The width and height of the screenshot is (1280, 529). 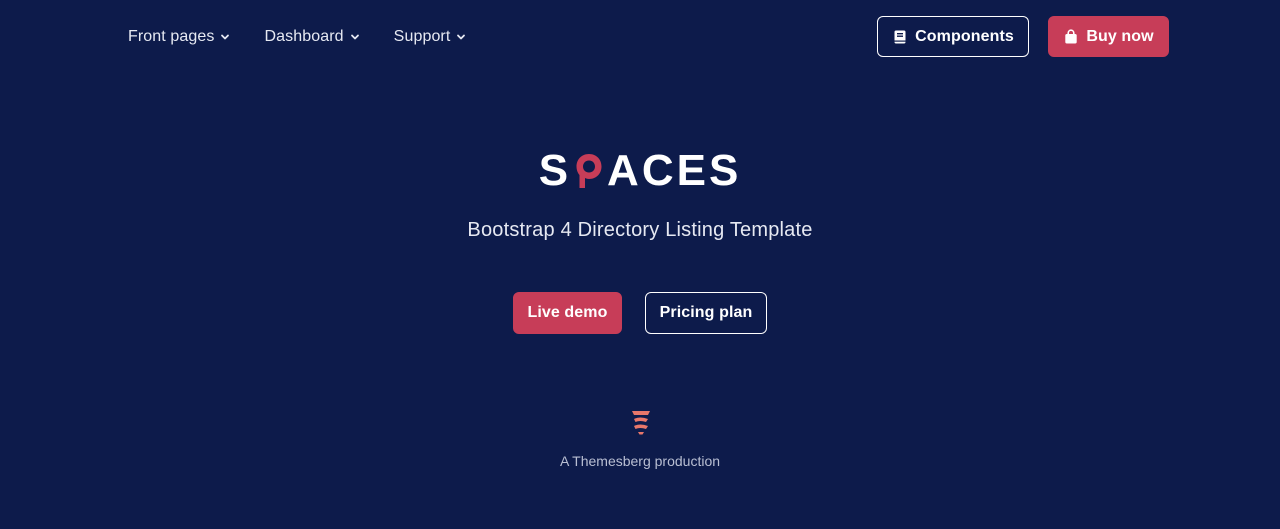 I want to click on nav-support: Support, so click(x=430, y=37).